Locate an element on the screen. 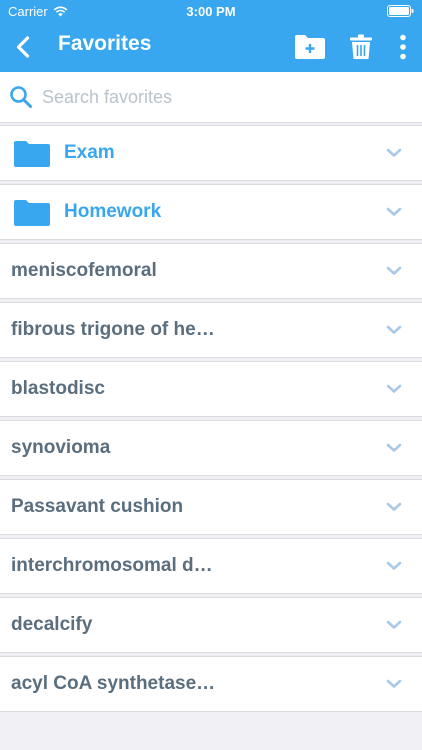 This screenshot has height=750, width=422. list-item: blastodisc is located at coordinates (211, 389).